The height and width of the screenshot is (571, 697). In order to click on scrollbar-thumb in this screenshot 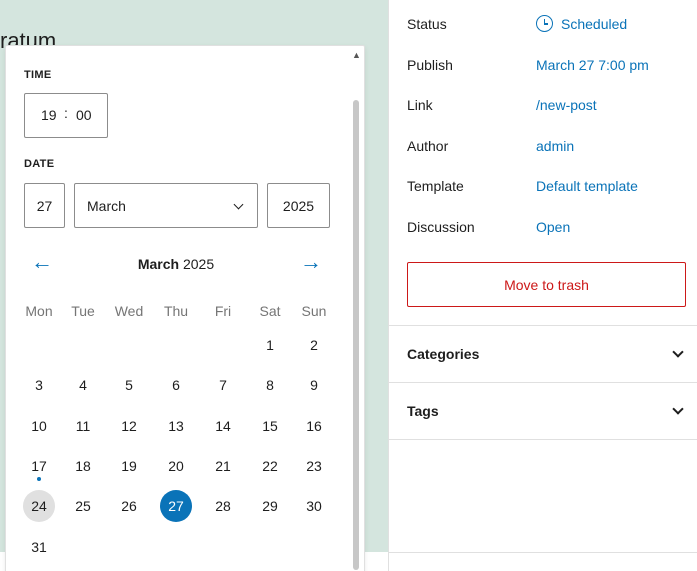, I will do `click(356, 335)`.